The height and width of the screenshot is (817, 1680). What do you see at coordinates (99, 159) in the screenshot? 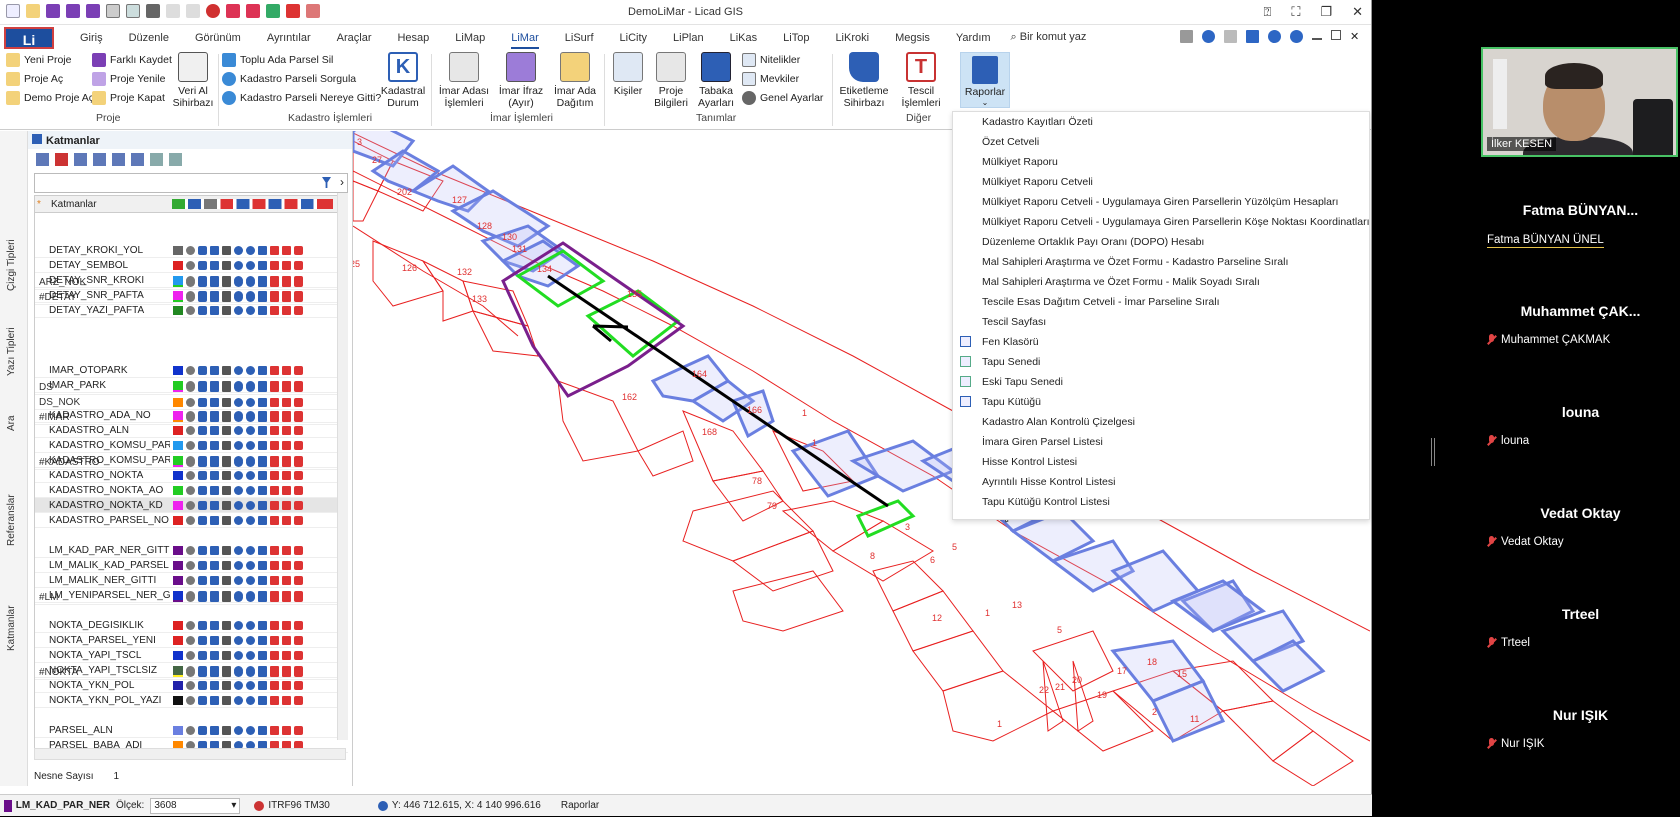
I see `layer-down-icon` at bounding box center [99, 159].